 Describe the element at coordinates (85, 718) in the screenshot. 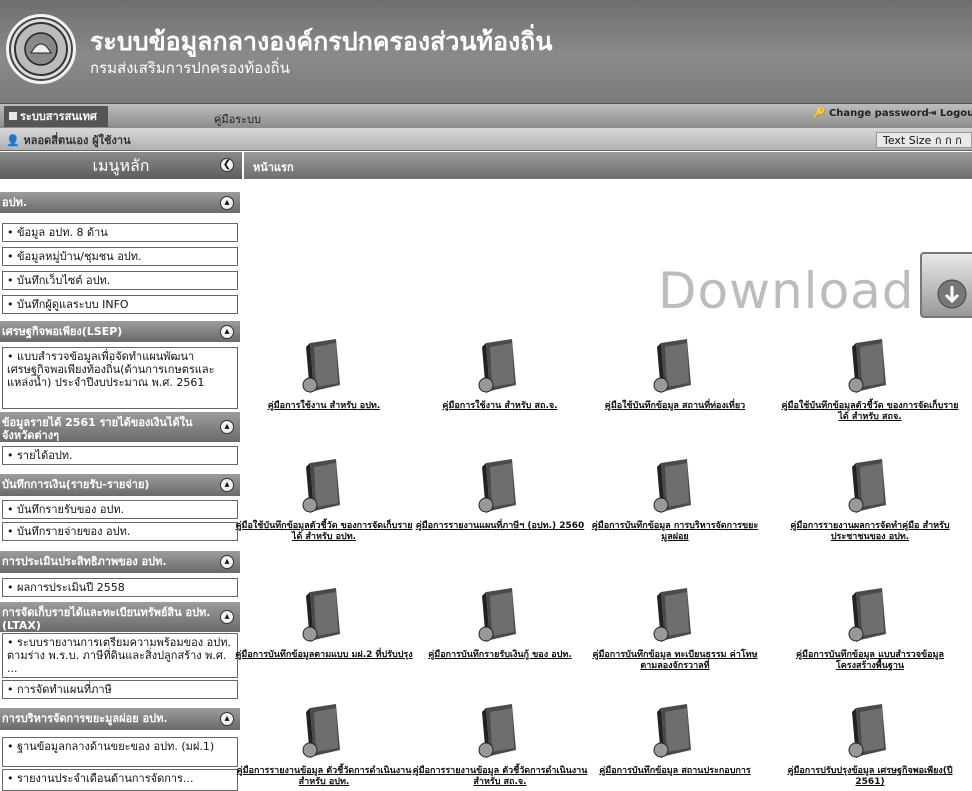

I see `section-title: การบริหารจัดการขยะมูลฝอย อปท.` at that location.